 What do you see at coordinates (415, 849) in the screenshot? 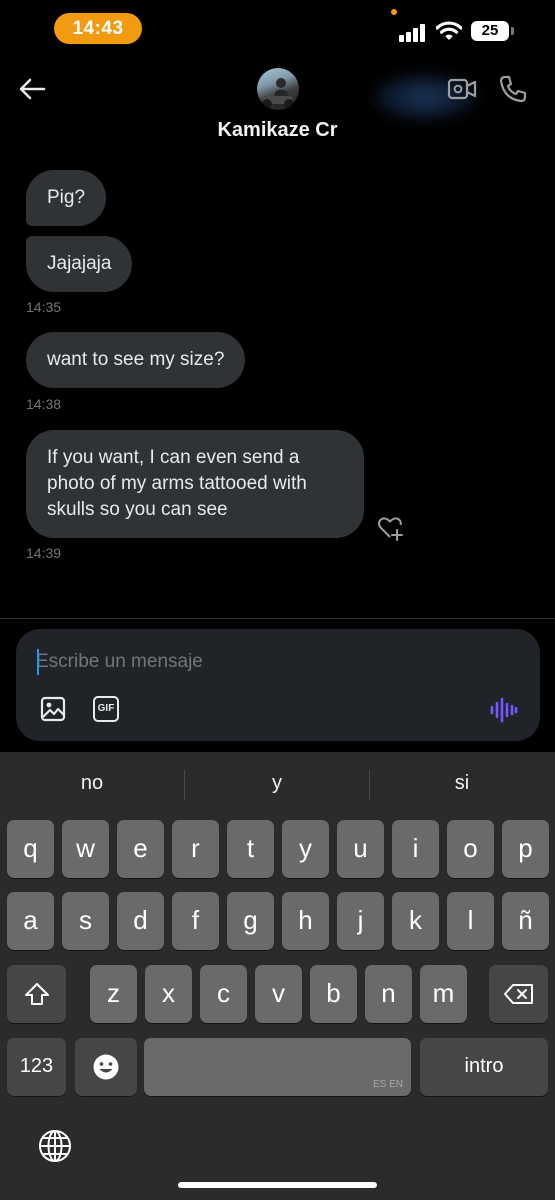
I see `key-i: i` at bounding box center [415, 849].